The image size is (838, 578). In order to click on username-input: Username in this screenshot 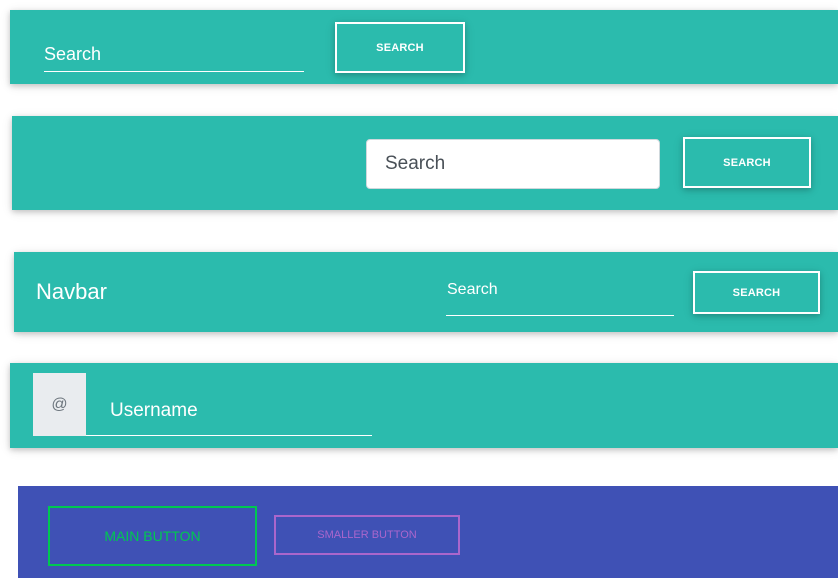, I will do `click(229, 404)`.